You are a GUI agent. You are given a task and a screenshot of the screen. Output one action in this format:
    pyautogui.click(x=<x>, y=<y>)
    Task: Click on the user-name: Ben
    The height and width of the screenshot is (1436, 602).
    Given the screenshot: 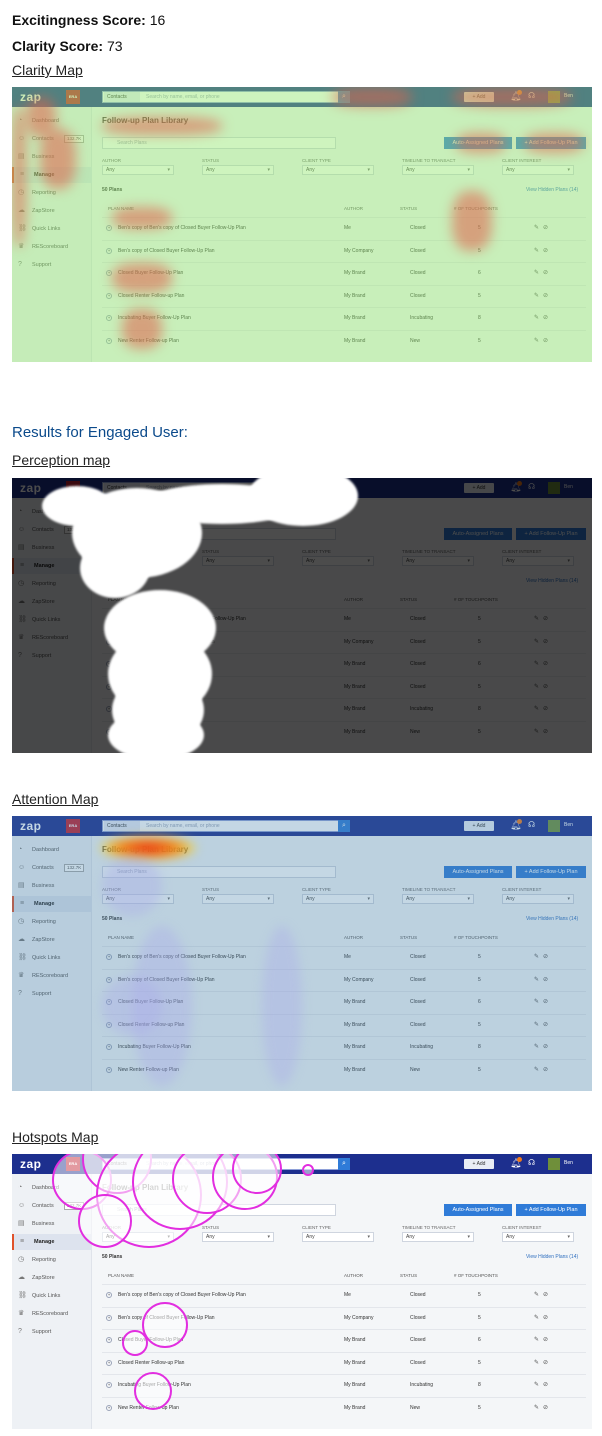 What is the action you would take?
    pyautogui.click(x=568, y=96)
    